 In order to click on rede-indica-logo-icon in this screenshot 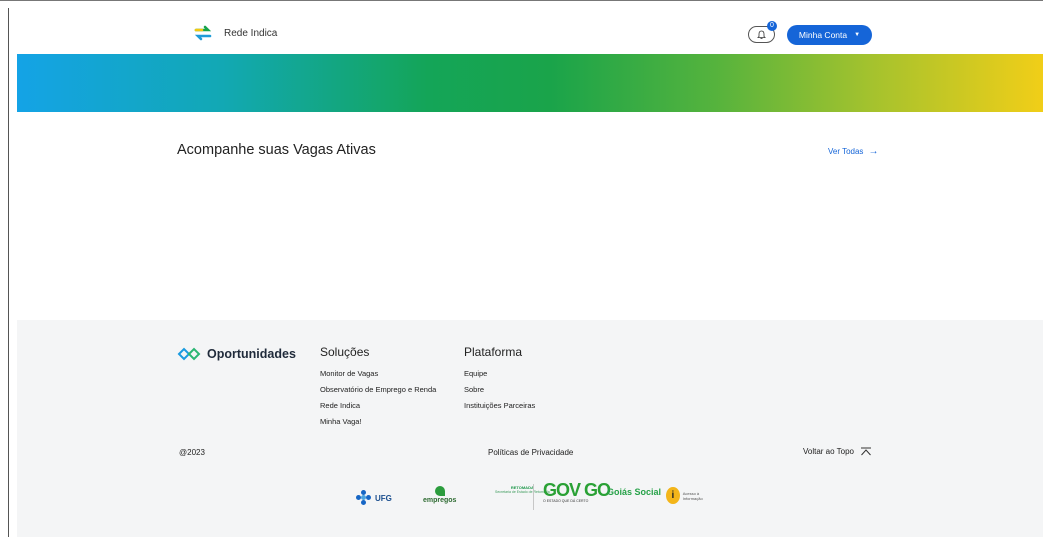, I will do `click(203, 33)`.